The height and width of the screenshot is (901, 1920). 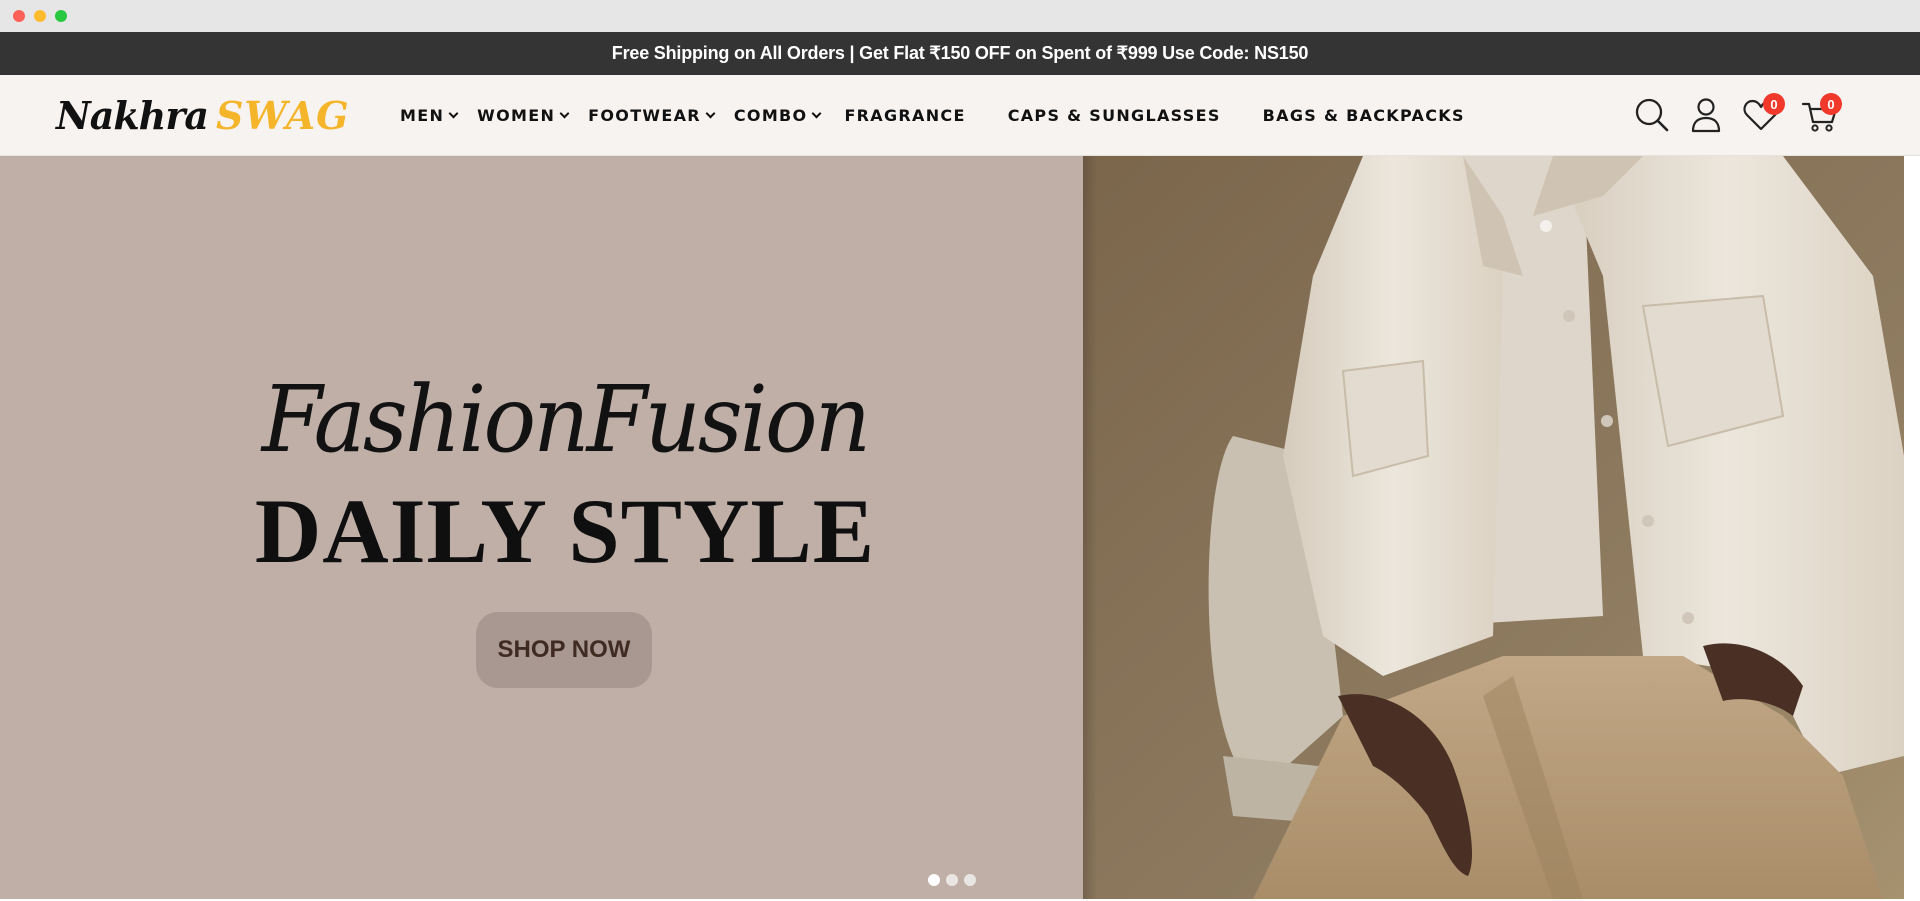 I want to click on nav-fragrance-label: FRAGRANCE, so click(x=905, y=115).